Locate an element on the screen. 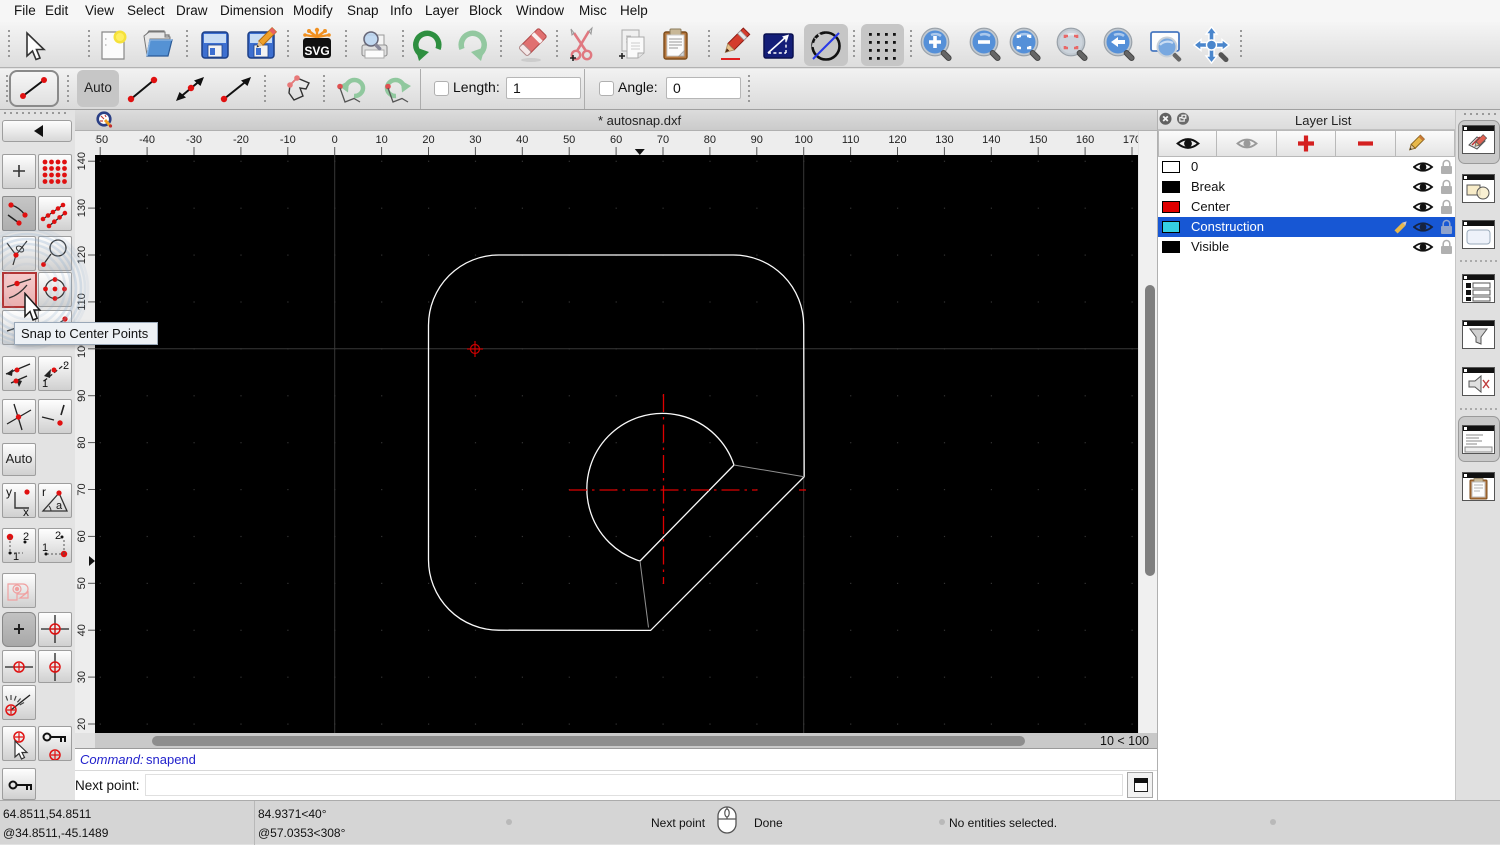 This screenshot has height=845, width=1500. svg-text: a is located at coordinates (59, 506).